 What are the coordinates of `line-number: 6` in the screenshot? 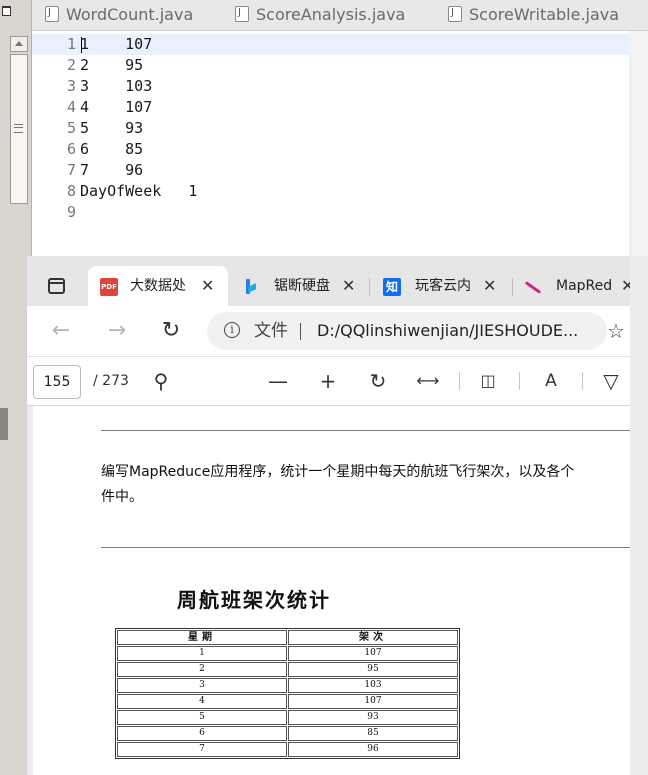 It's located at (71, 149).